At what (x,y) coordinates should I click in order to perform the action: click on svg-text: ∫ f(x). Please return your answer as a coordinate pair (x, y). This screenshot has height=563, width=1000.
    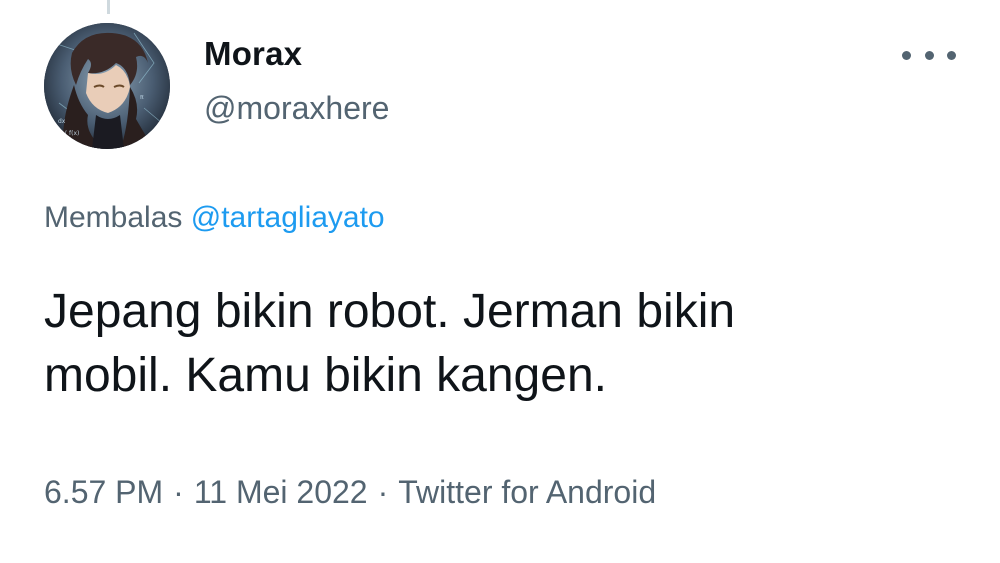
    Looking at the image, I should click on (71, 133).